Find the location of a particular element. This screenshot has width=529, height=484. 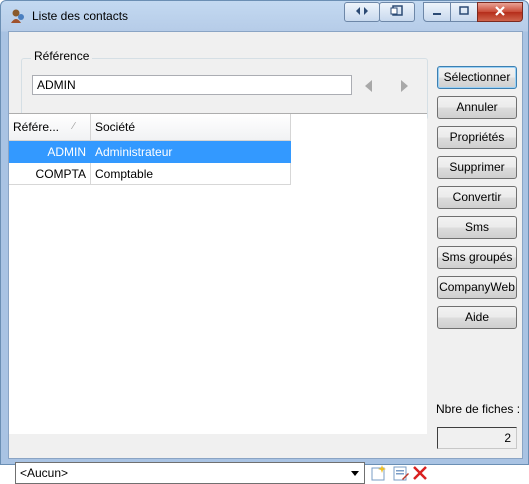

close-button is located at coordinates (500, 12).